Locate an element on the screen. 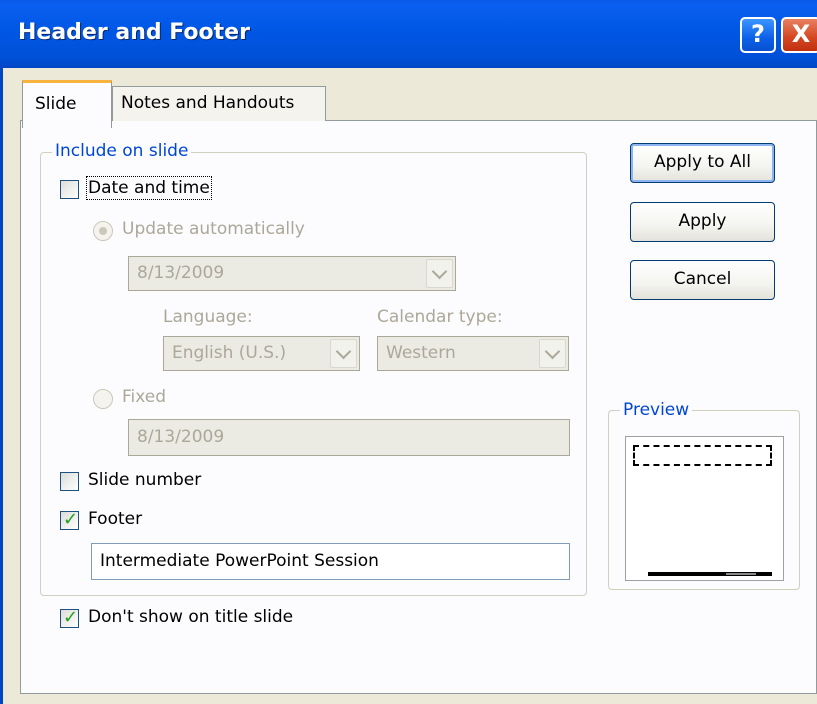  slide-number-label: Slide number is located at coordinates (144, 480).